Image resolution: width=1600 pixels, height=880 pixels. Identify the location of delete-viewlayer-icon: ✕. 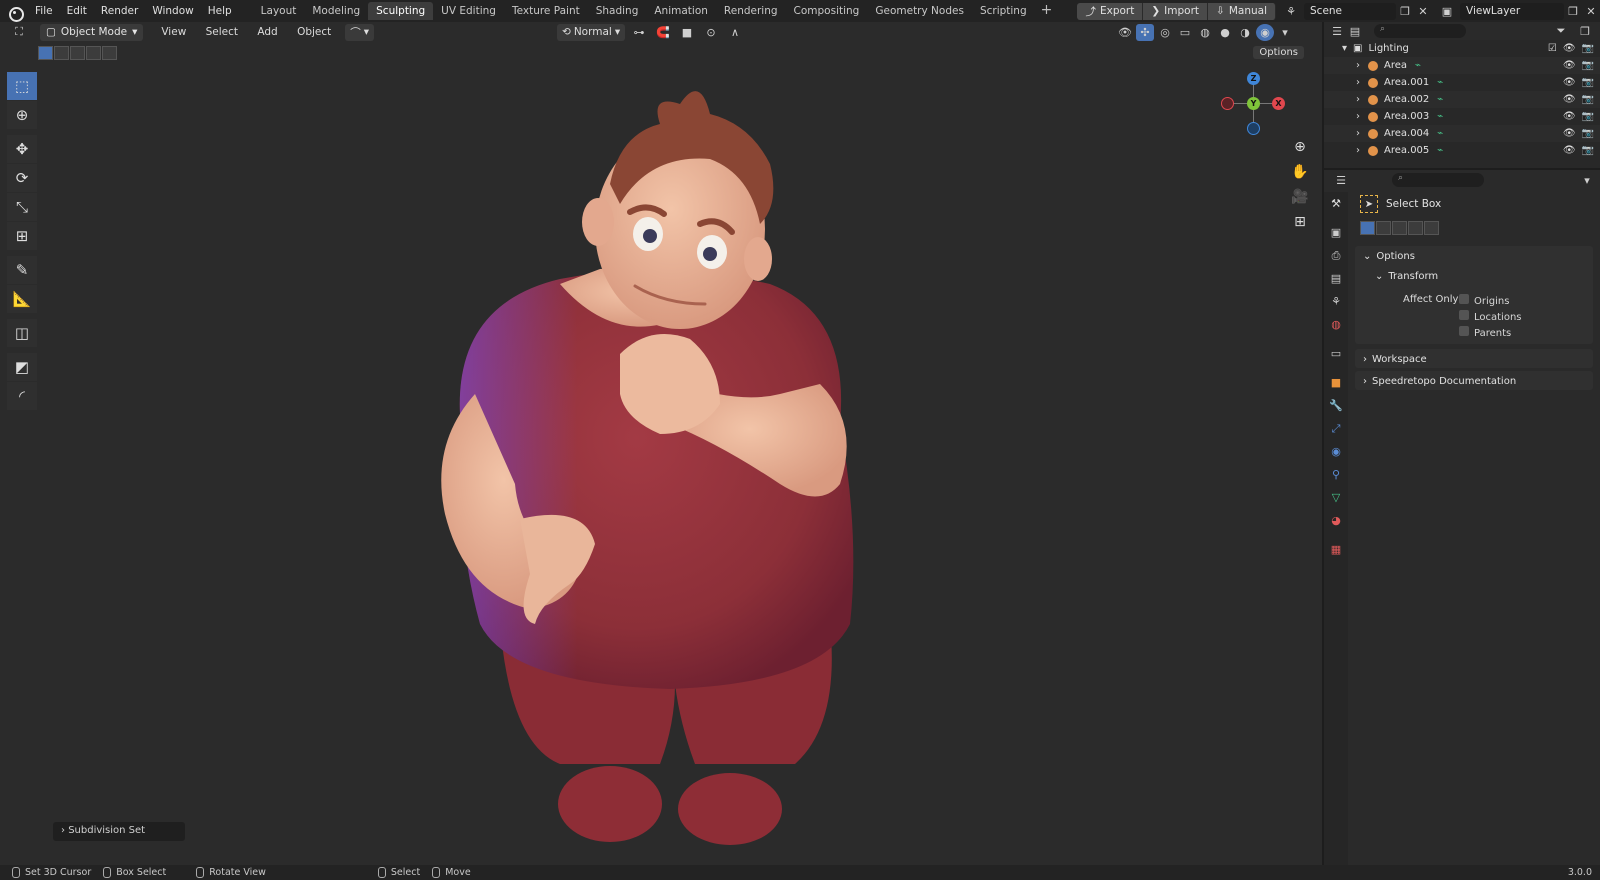
(1591, 11).